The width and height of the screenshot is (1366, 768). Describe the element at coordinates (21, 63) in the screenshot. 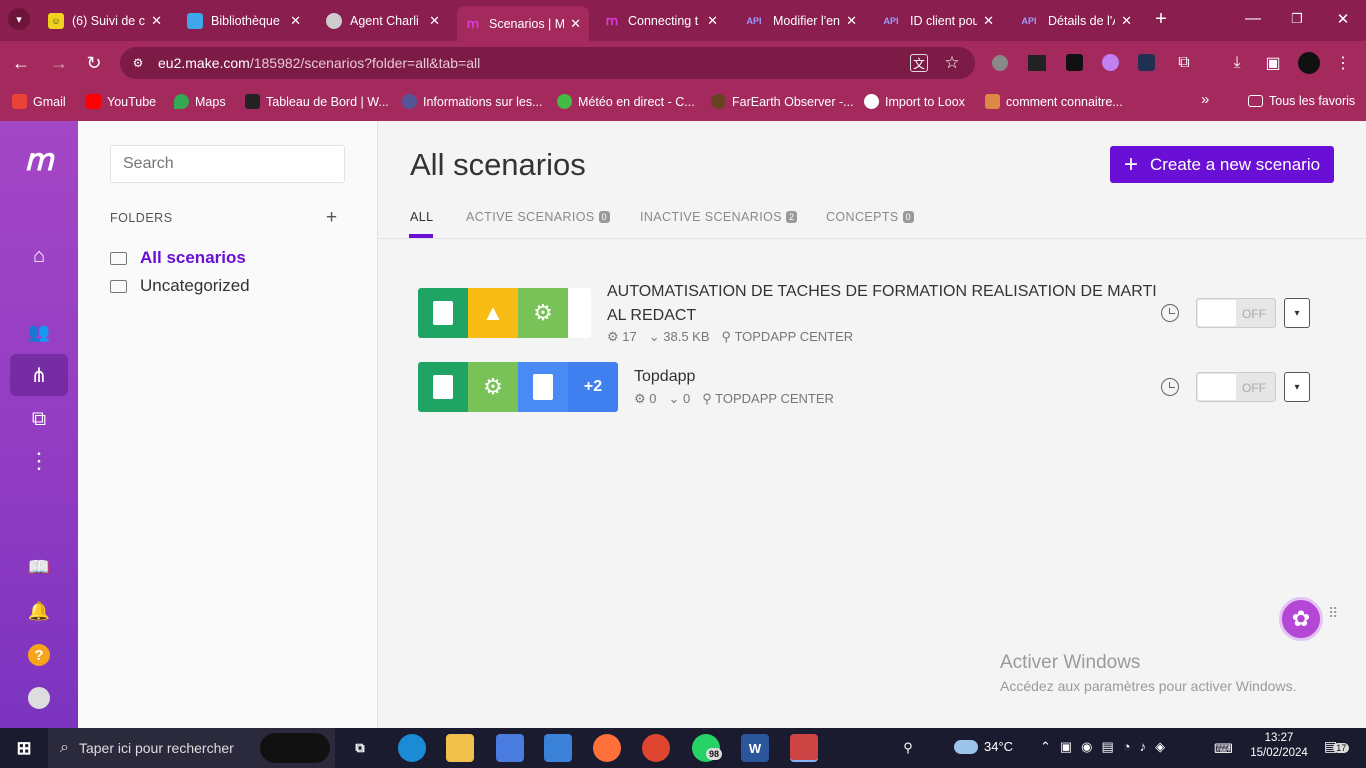

I see `back-arrow-icon: ←` at that location.